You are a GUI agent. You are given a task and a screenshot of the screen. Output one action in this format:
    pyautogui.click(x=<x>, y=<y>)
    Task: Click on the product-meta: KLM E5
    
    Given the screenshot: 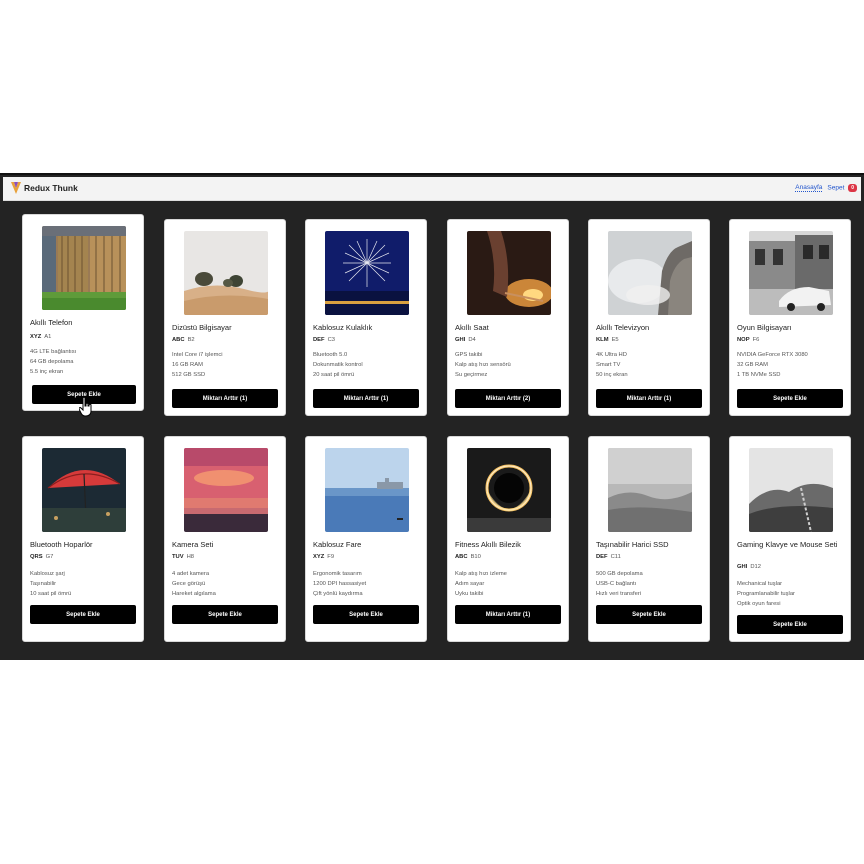 What is the action you would take?
    pyautogui.click(x=607, y=340)
    